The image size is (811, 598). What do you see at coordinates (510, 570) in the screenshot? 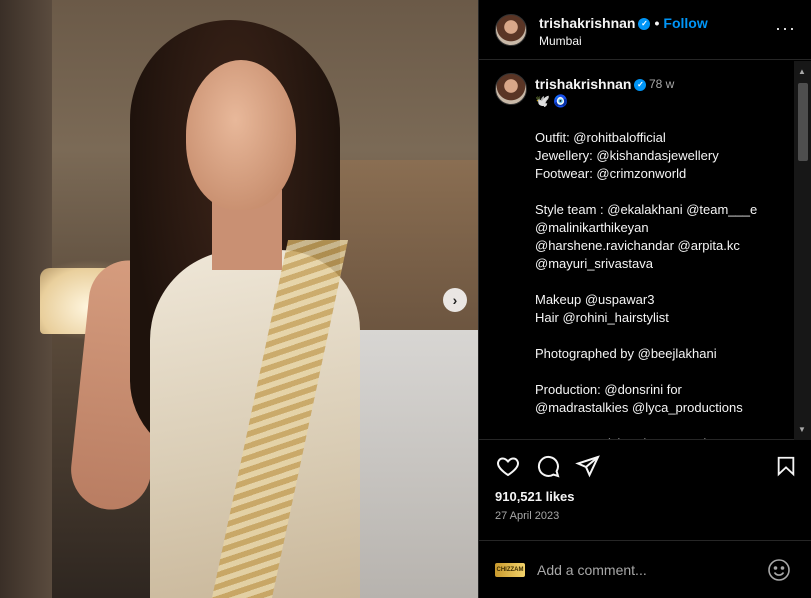
I see `commenter-avatar: CHIZZAM` at bounding box center [510, 570].